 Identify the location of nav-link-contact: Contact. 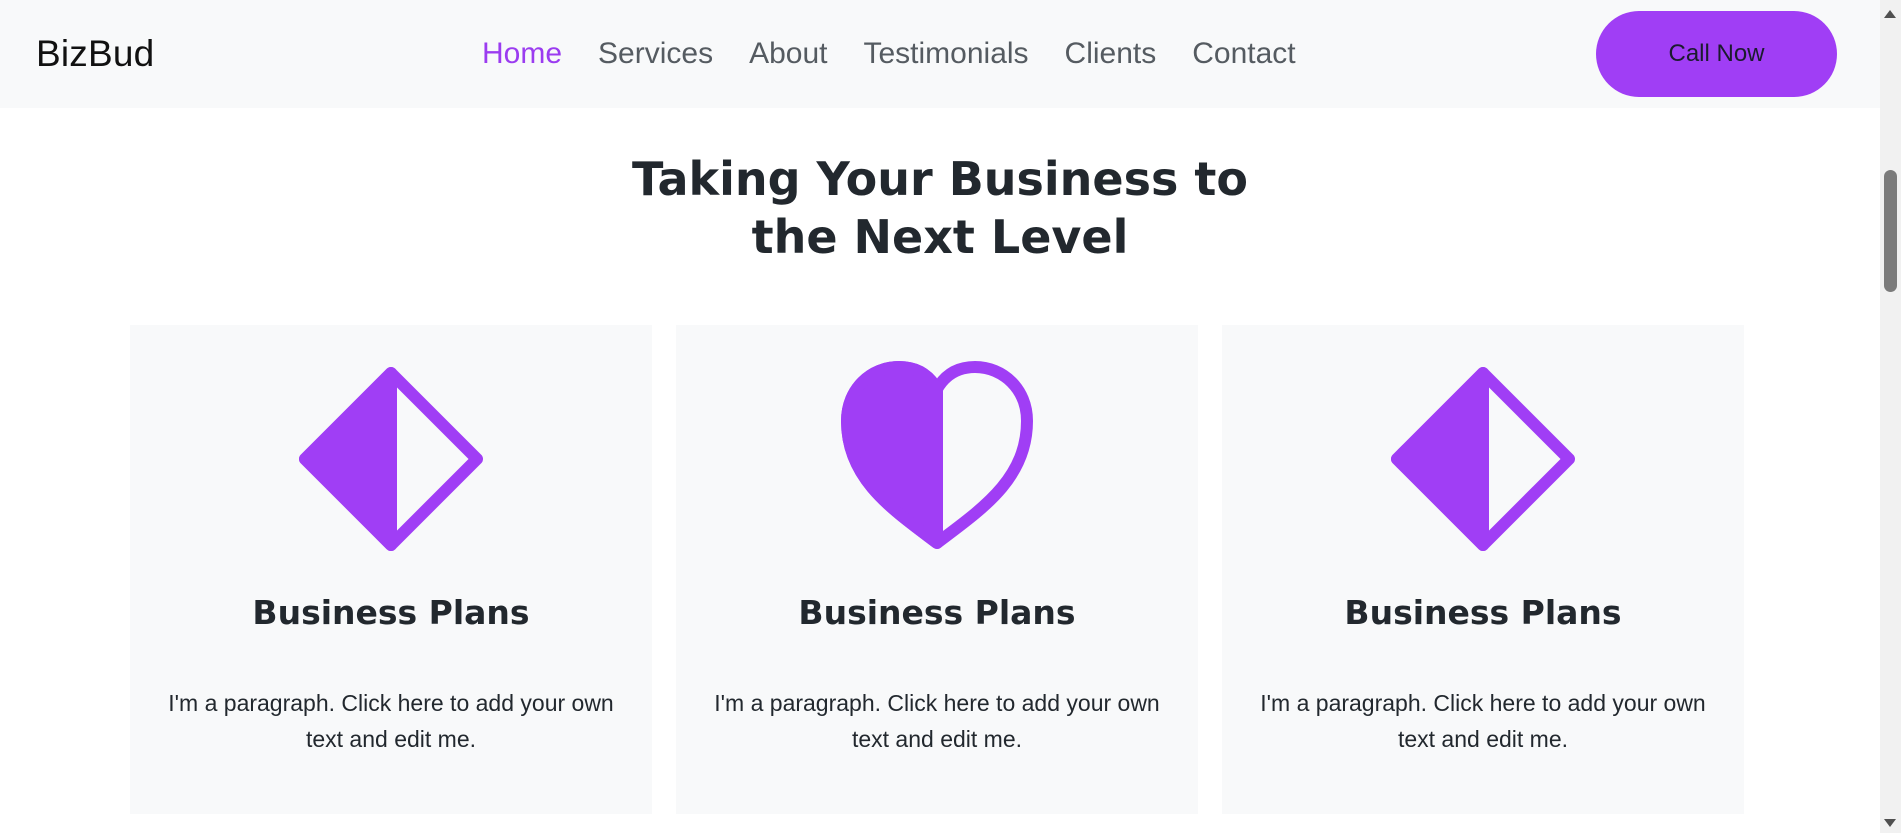
(1243, 54).